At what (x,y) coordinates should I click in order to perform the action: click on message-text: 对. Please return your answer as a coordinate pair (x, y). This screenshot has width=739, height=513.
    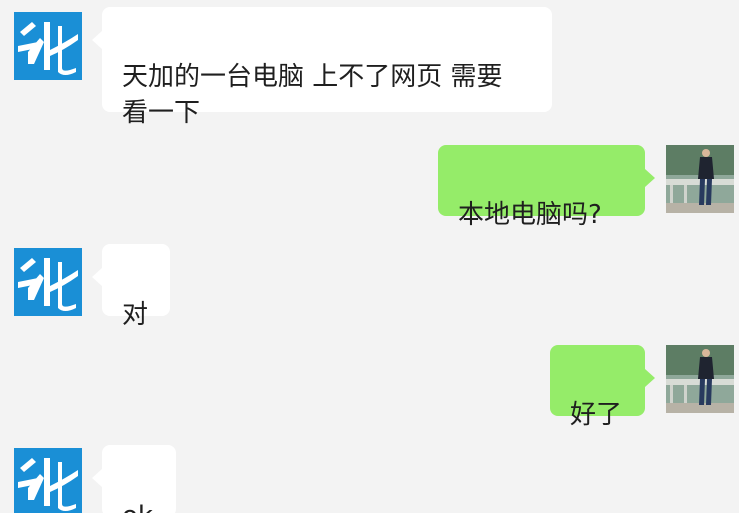
    Looking at the image, I should click on (135, 315).